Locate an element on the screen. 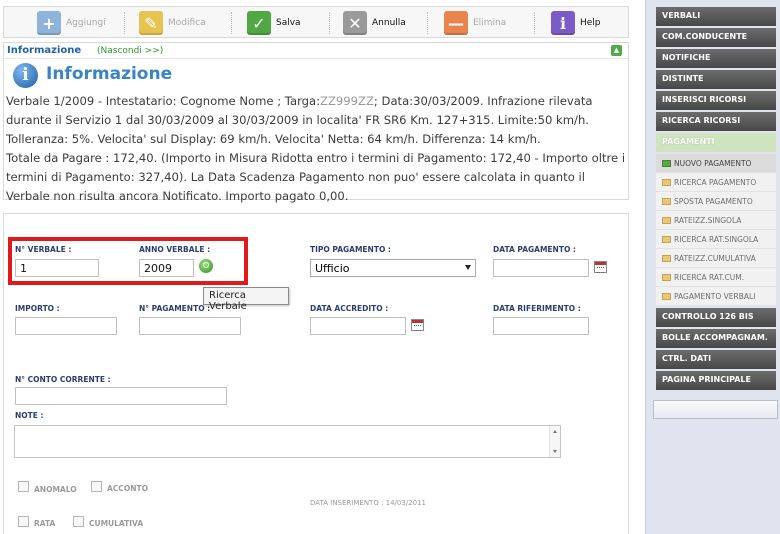 Image resolution: width=780 pixels, height=534 pixels. menu-item-com-conducente: COM.CONDUCENTE is located at coordinates (716, 37).